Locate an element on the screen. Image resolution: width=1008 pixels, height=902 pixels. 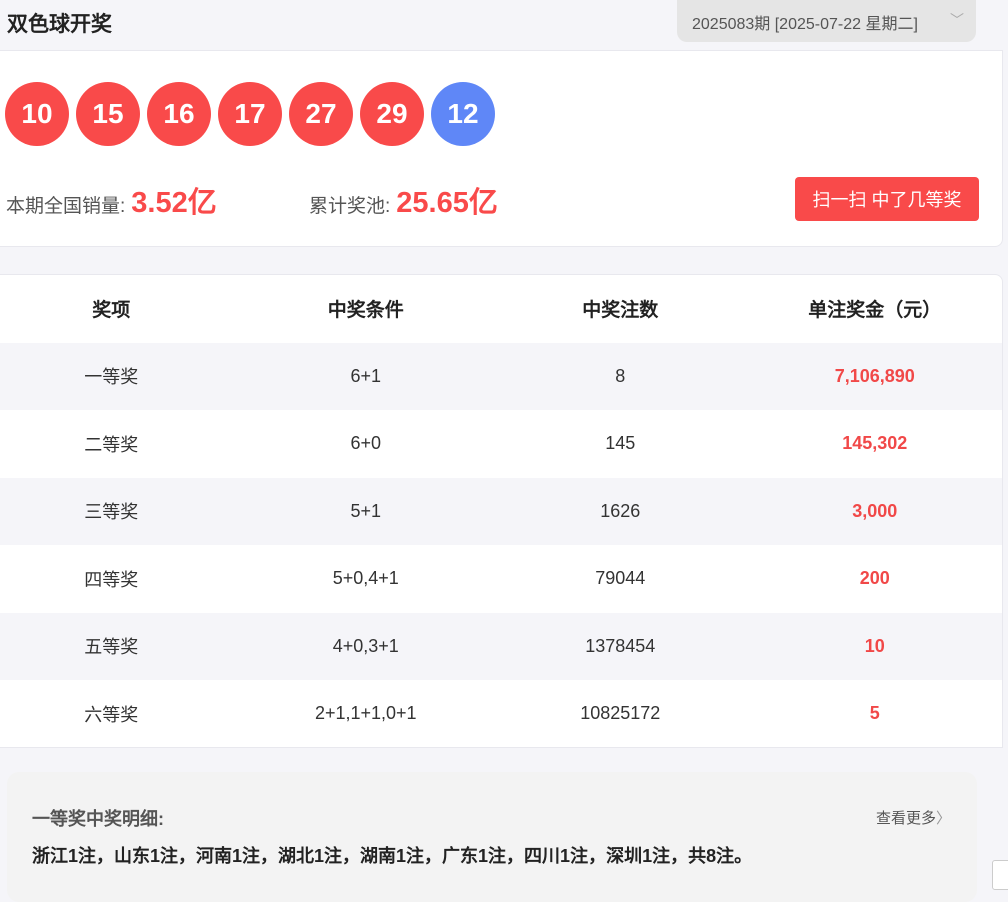
prize-amount: 7,106,890 is located at coordinates (874, 375).